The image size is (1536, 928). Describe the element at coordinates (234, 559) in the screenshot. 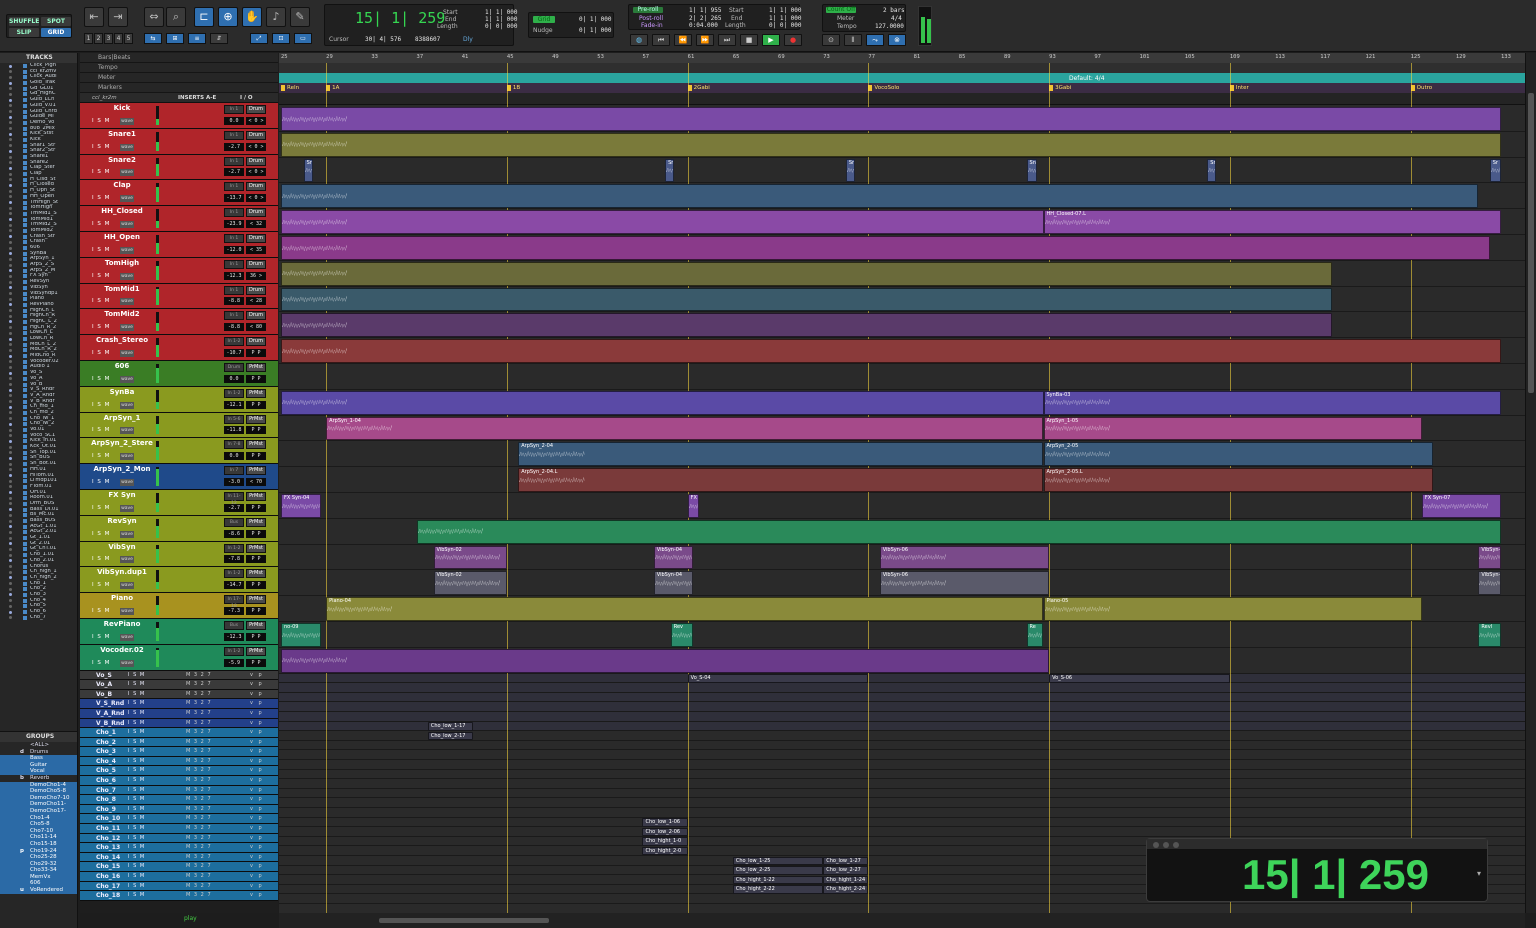

I see `volume-value: -7.8` at that location.